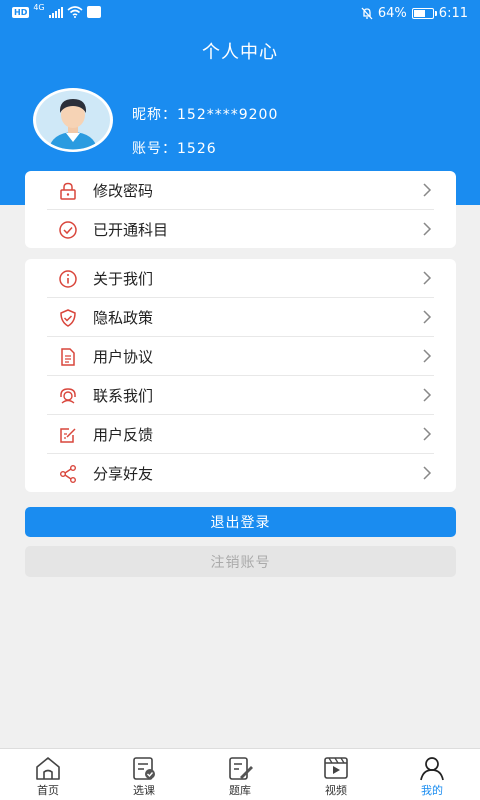 The width and height of the screenshot is (480, 800). I want to click on menu-item-label: 用户反馈, so click(123, 435).